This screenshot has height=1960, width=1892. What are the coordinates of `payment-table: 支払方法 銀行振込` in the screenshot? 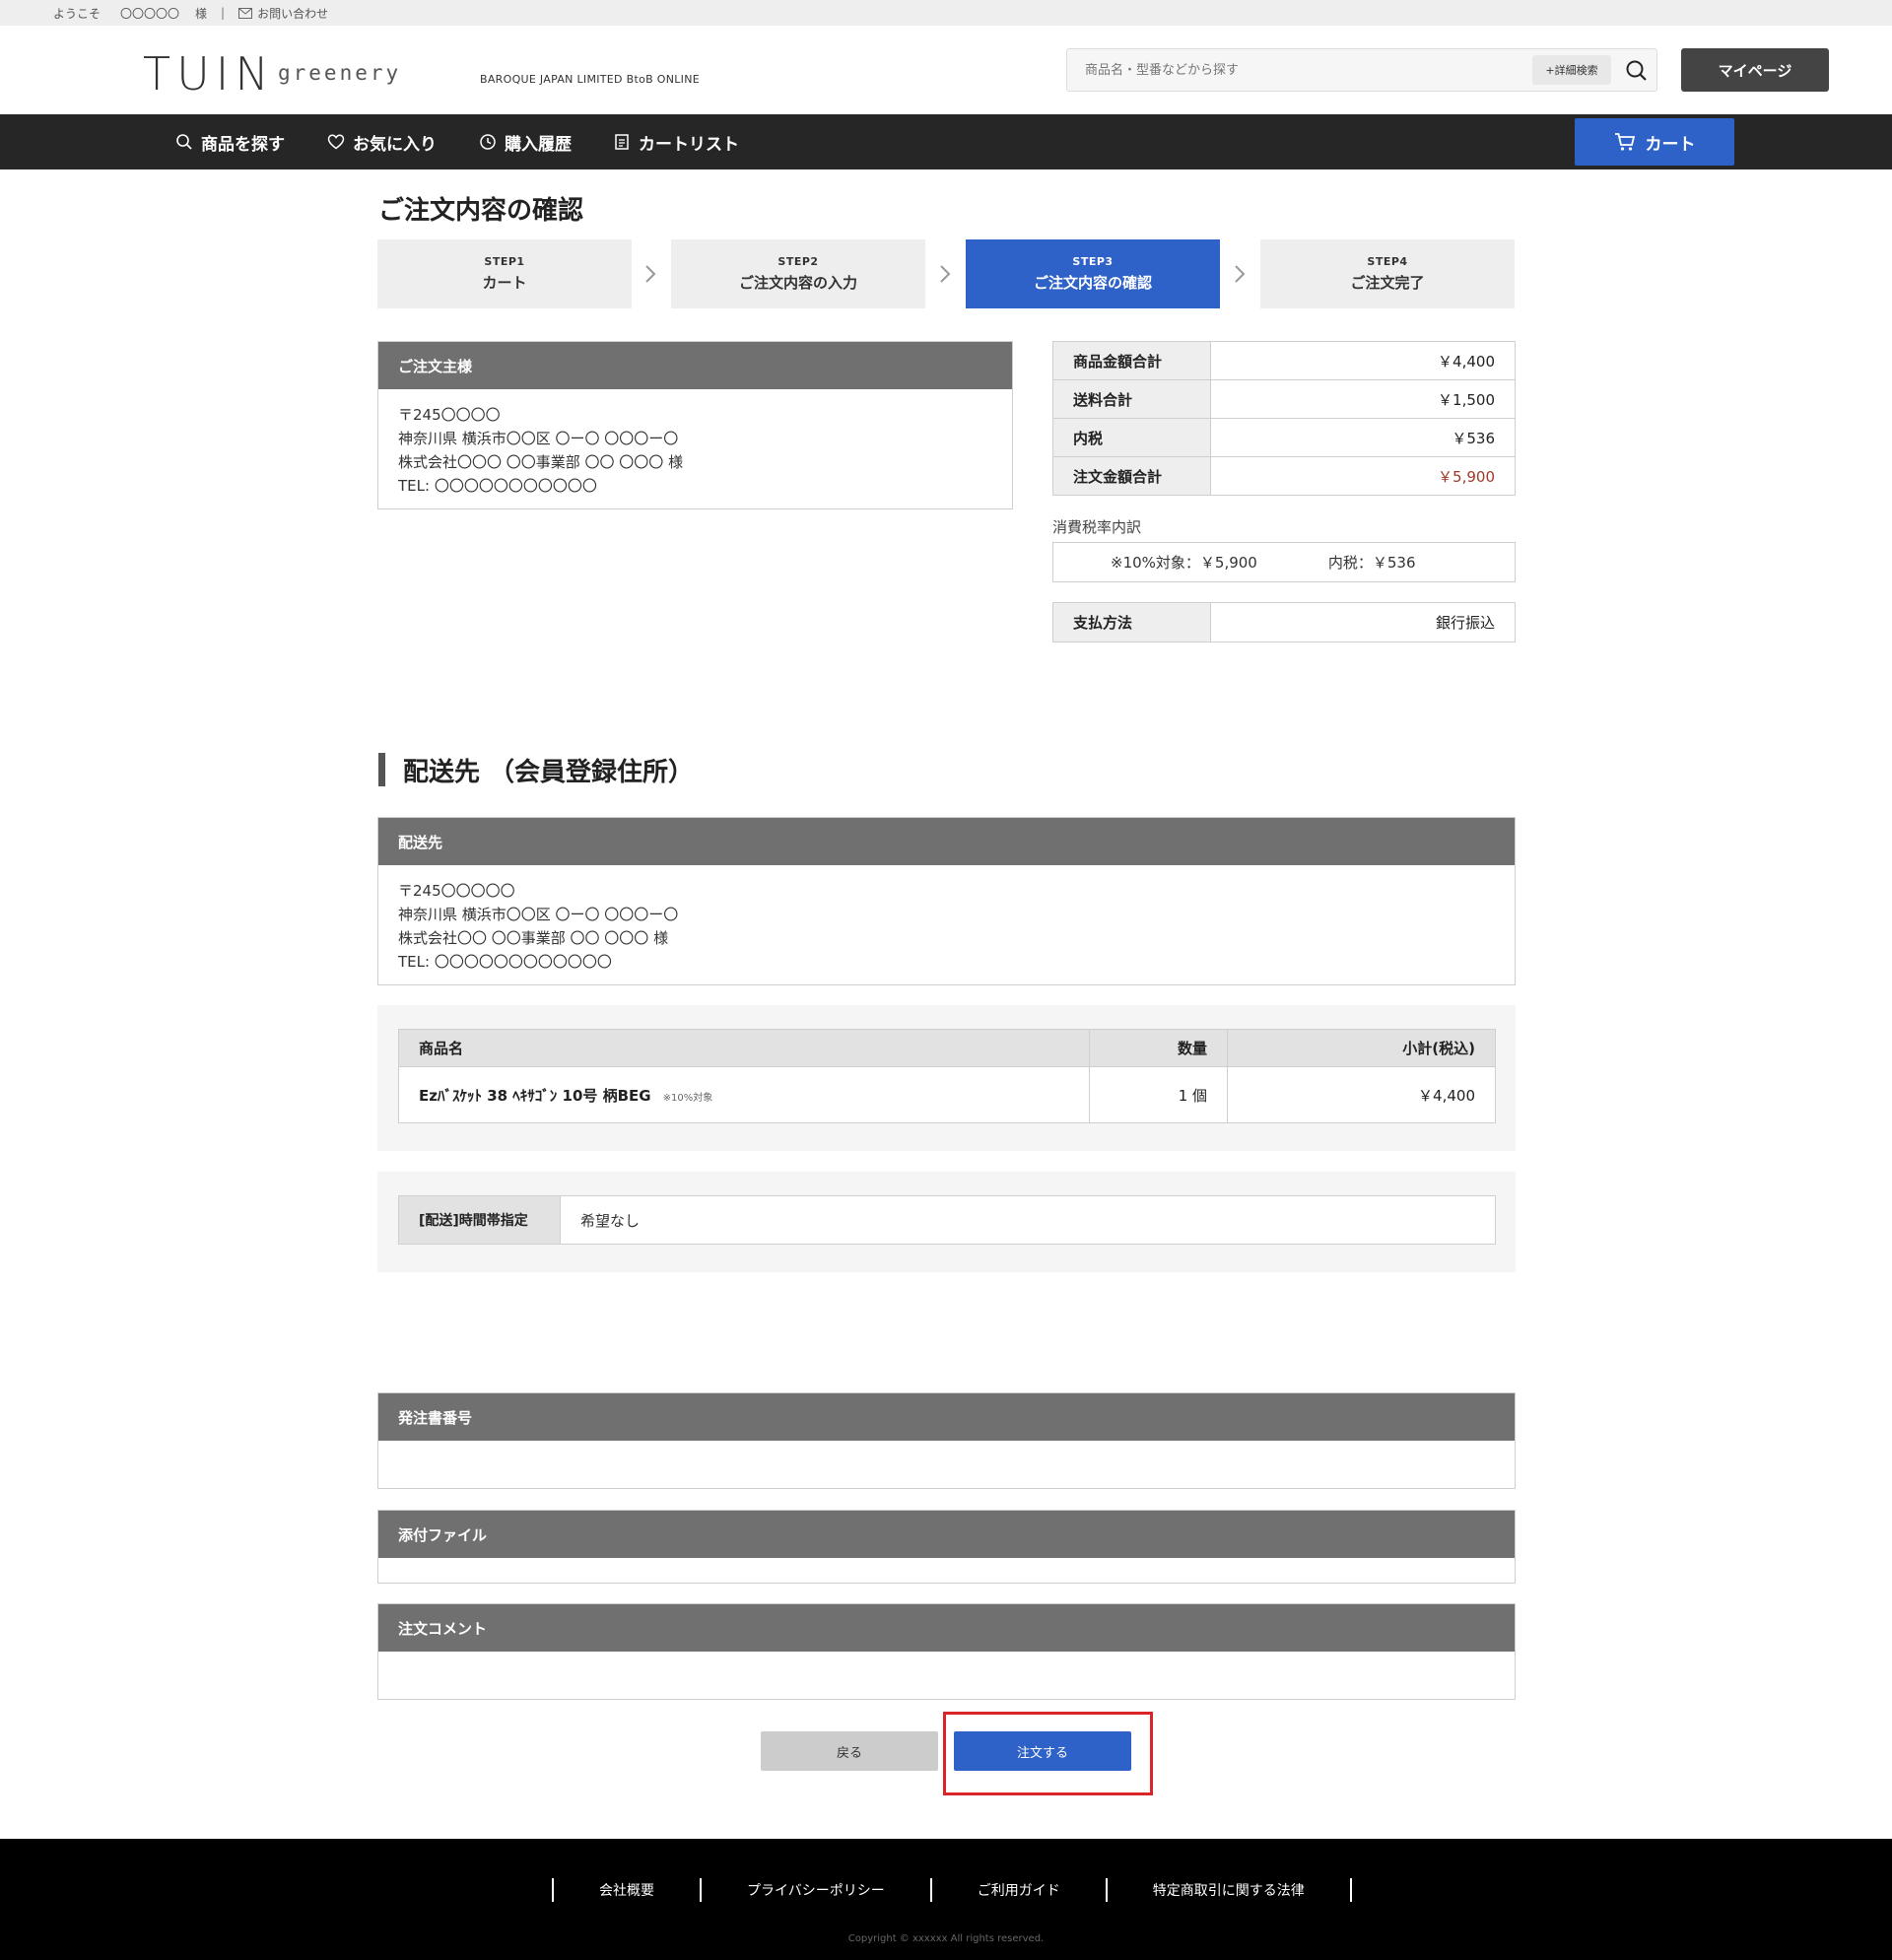 It's located at (1284, 622).